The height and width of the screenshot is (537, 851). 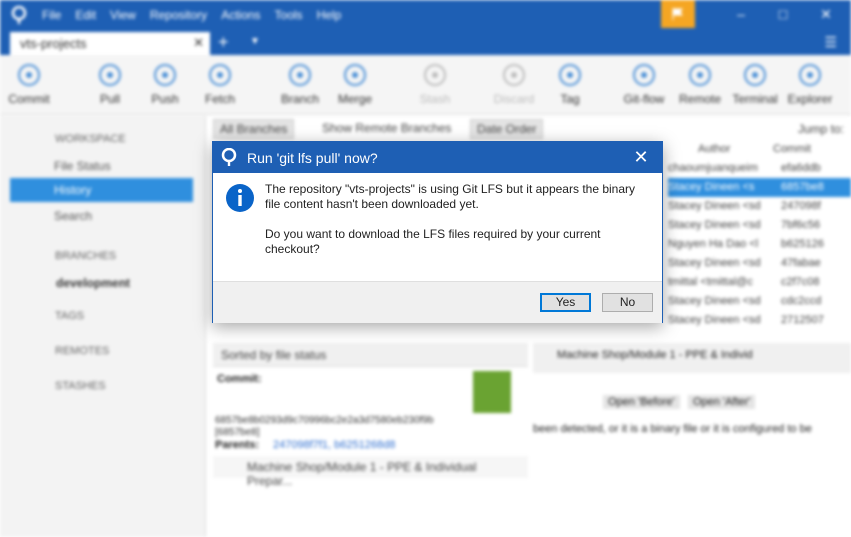 What do you see at coordinates (103, 352) in the screenshot?
I see `sidebar-remotes-header: REMOTES` at bounding box center [103, 352].